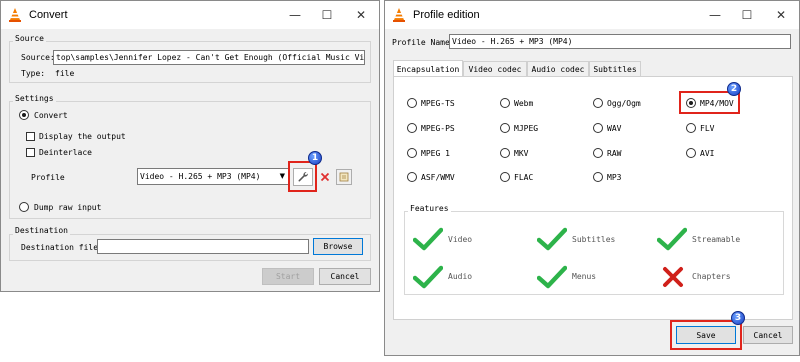  What do you see at coordinates (435, 153) in the screenshot?
I see `format-label-mpeg-1: MPEG 1` at bounding box center [435, 153].